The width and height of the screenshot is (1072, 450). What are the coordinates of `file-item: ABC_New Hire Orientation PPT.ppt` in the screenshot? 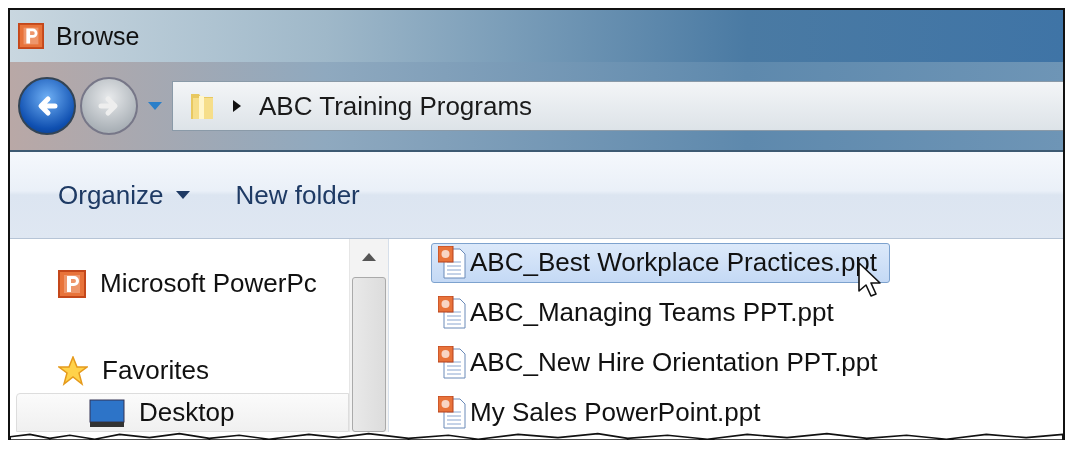 It's located at (661, 362).